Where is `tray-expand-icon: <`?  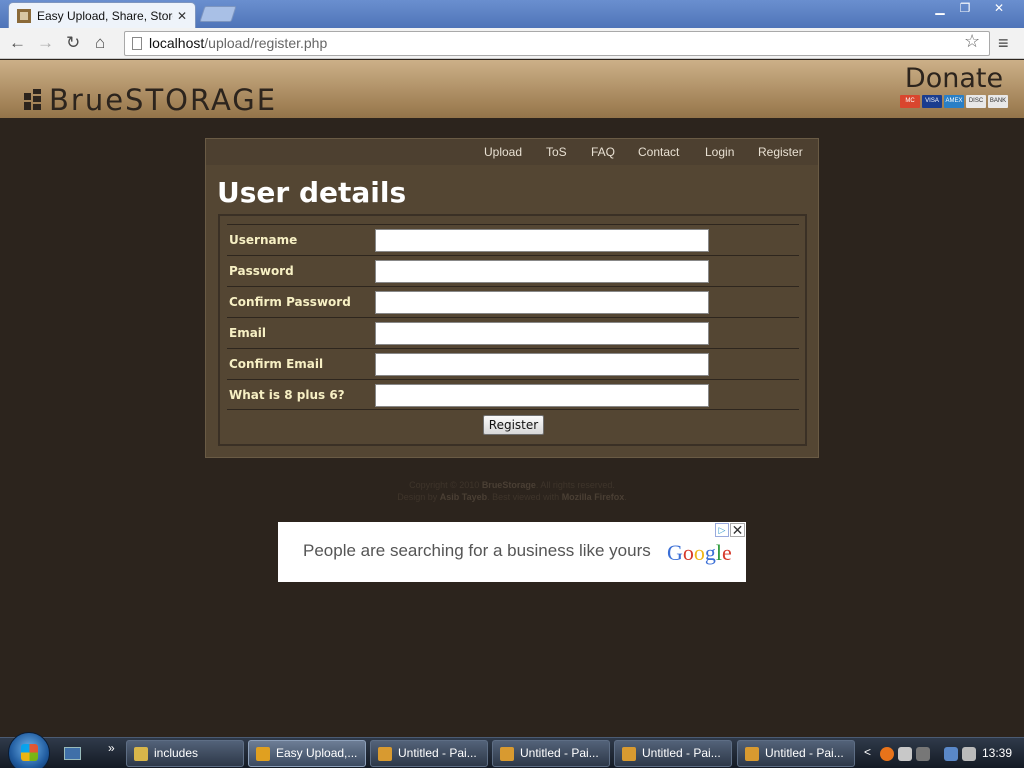
tray-expand-icon: < is located at coordinates (871, 752).